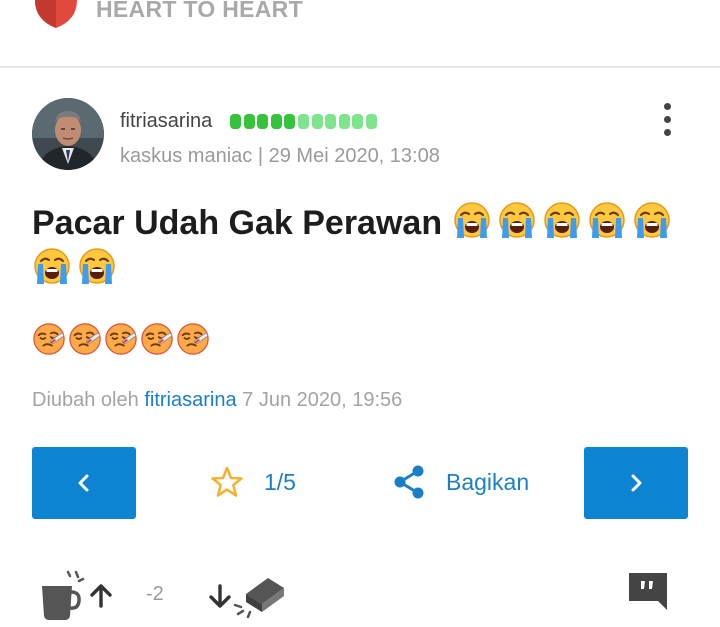  I want to click on quote-icon, so click(648, 591).